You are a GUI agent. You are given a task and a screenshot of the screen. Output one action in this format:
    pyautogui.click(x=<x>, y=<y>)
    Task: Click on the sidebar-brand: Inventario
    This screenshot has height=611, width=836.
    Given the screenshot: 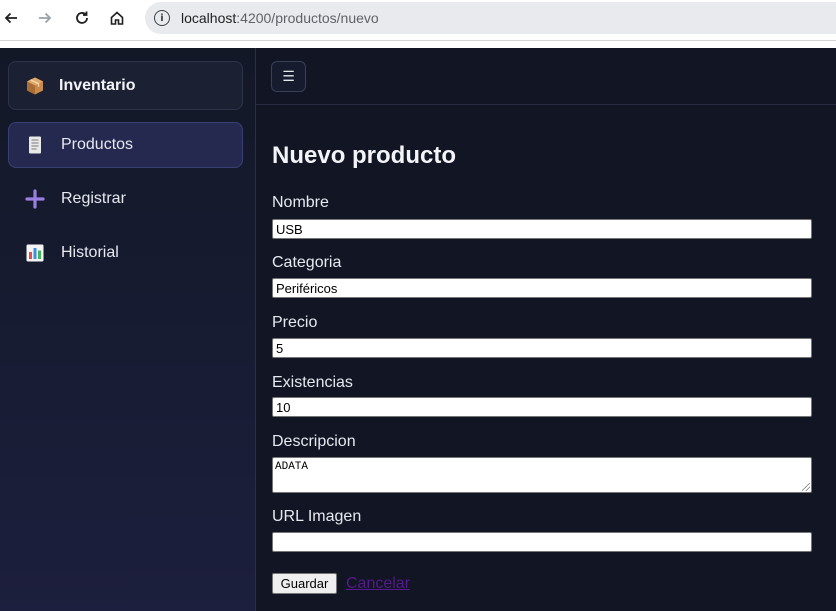 What is the action you would take?
    pyautogui.click(x=125, y=85)
    